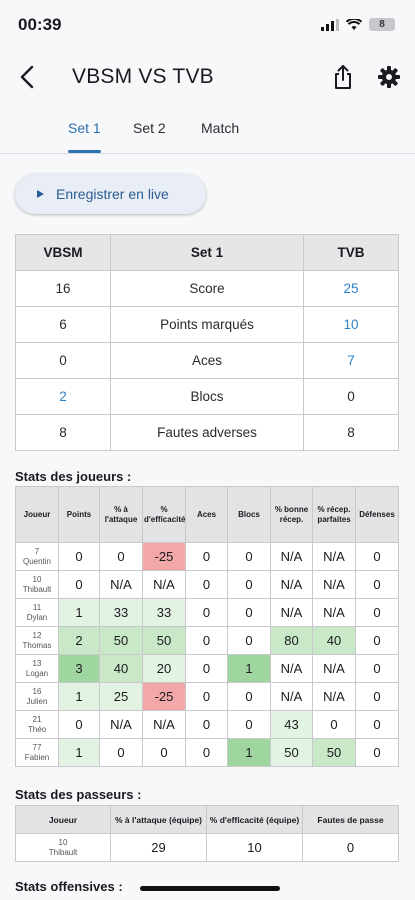  I want to click on player-cell: 12 Thomas, so click(37, 640).